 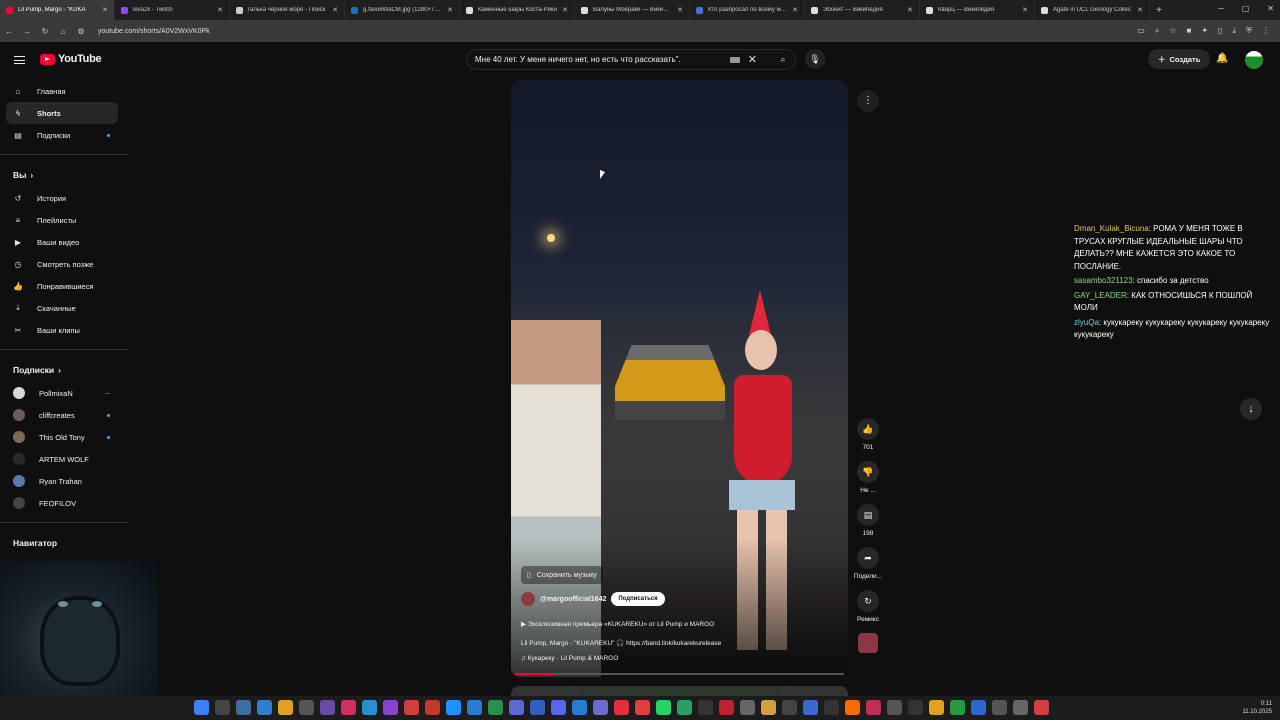 I want to click on subscribe-button: Подписаться, so click(x=638, y=599).